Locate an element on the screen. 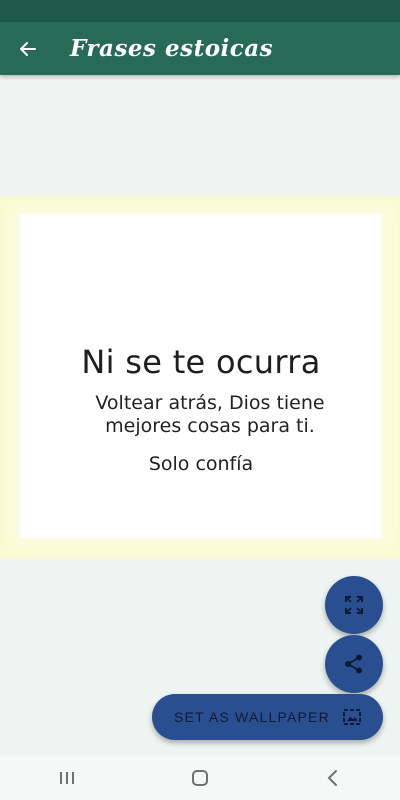 The height and width of the screenshot is (800, 400). system-nav-bar is located at coordinates (200, 778).